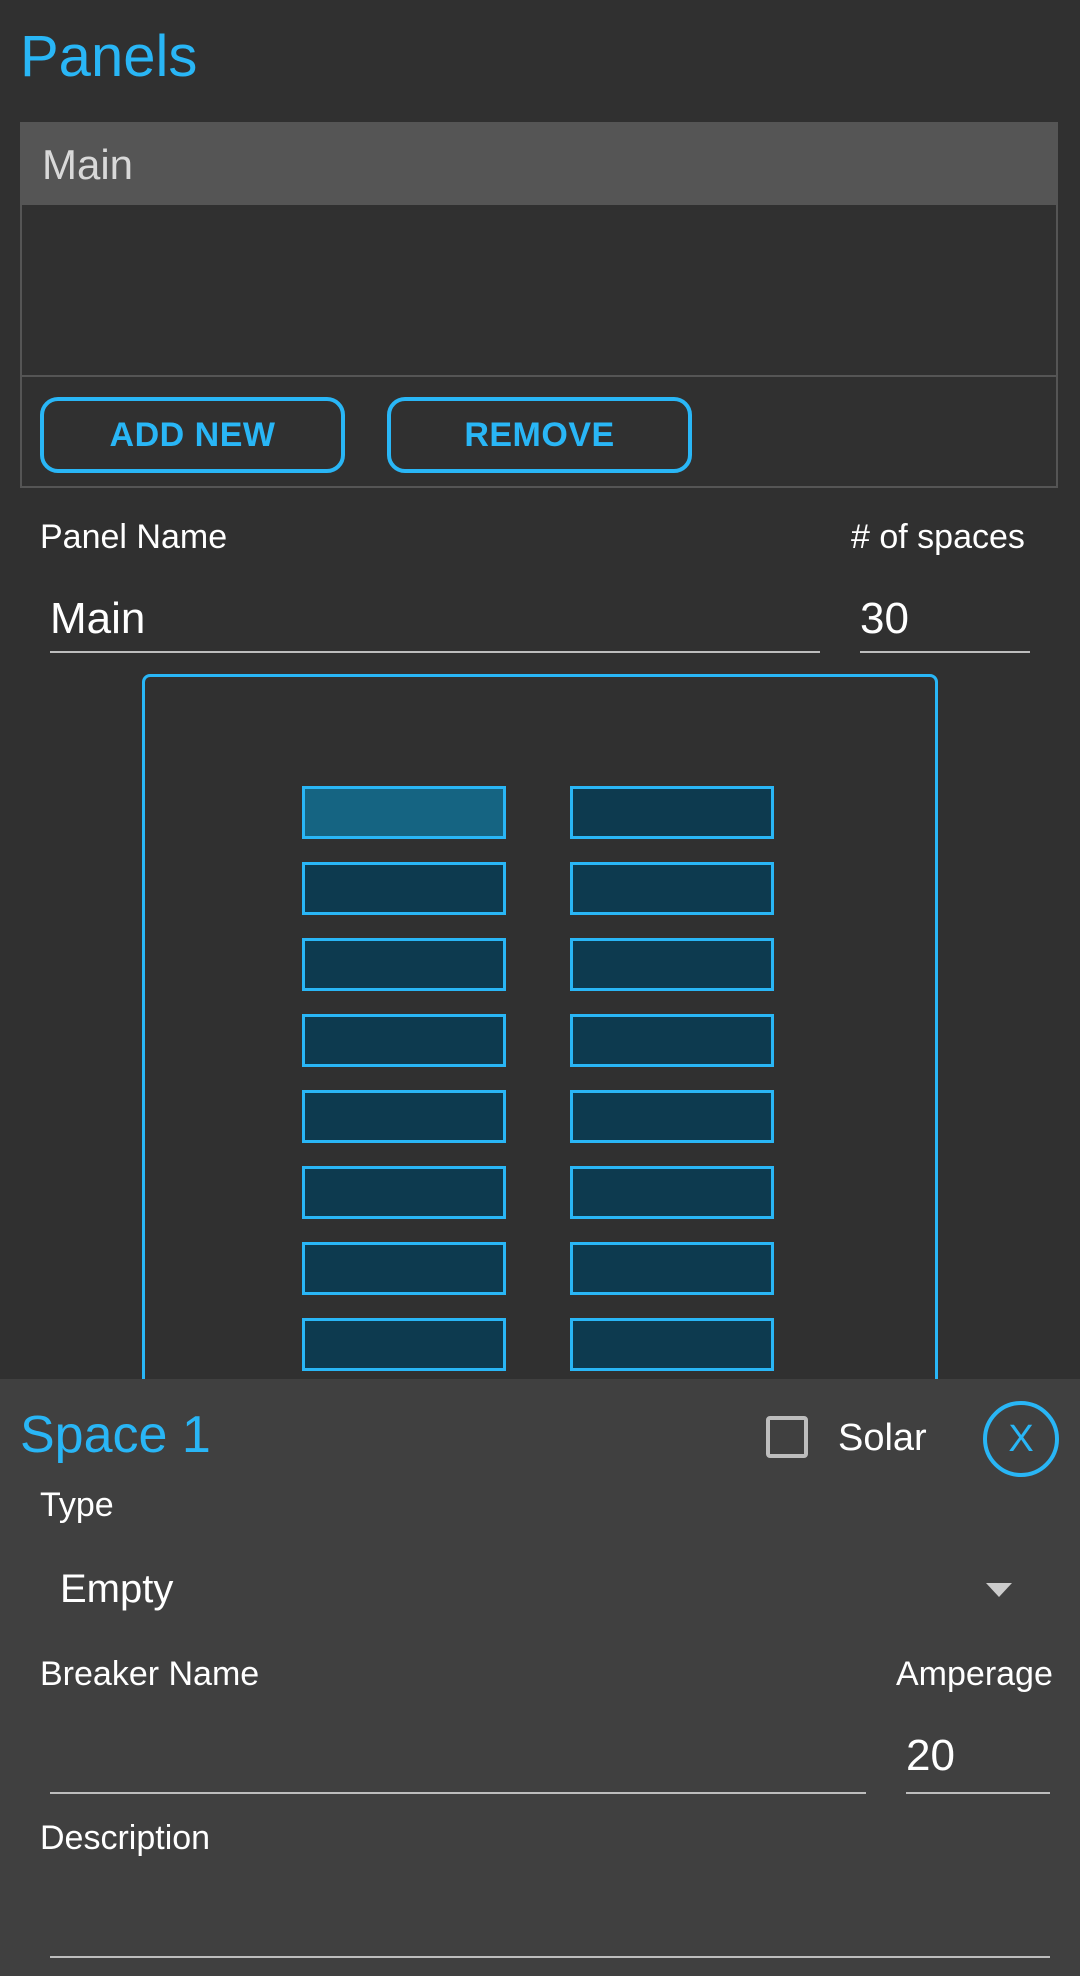 Image resolution: width=1080 pixels, height=1976 pixels. What do you see at coordinates (134, 537) in the screenshot?
I see `panel-name-label: Panel Name` at bounding box center [134, 537].